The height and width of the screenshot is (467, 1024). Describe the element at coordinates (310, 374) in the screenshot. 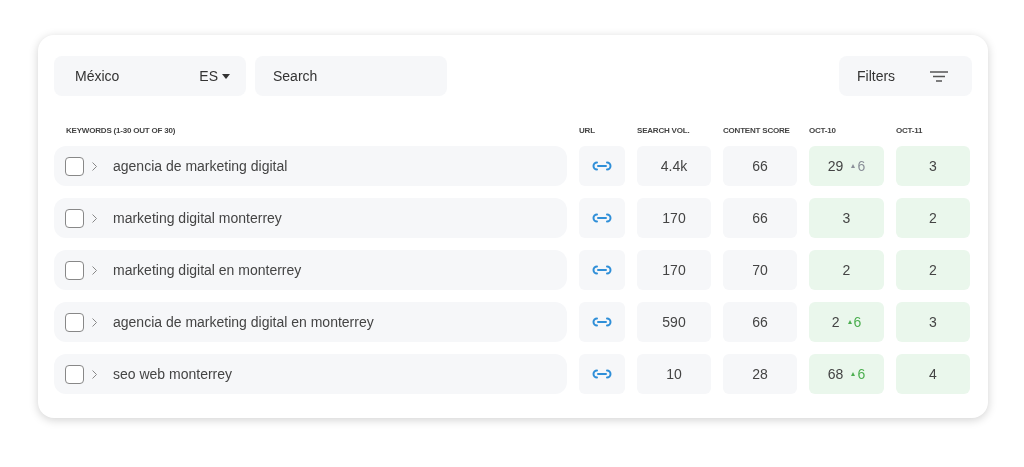

I see `keyword-cell: seo web monterrey` at that location.